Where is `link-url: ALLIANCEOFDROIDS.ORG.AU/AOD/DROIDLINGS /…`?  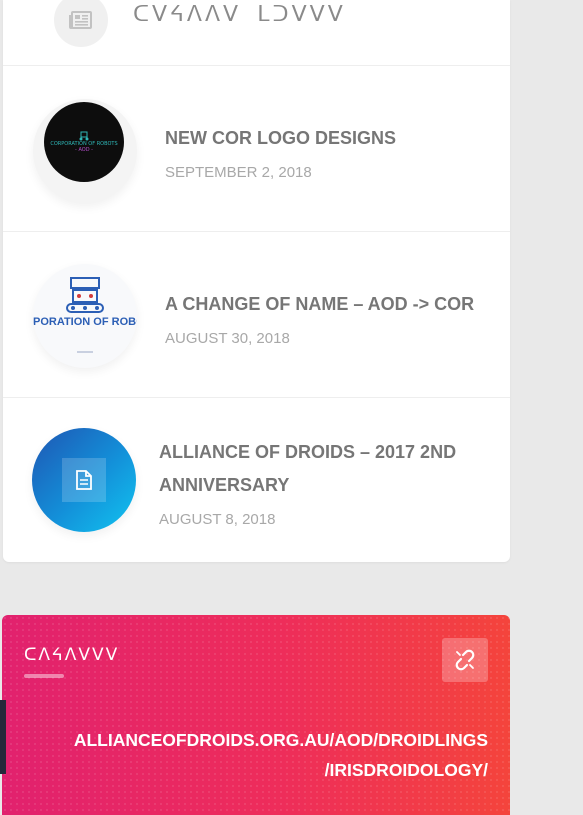 link-url: ALLIANCEOFDROIDS.ORG.AU/AOD/DROIDLINGS /… is located at coordinates (268, 755).